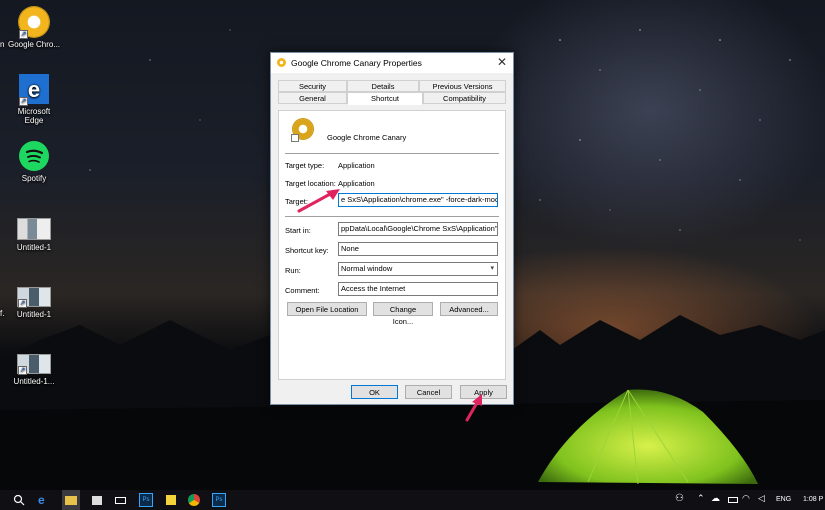  Describe the element at coordinates (34, 23) in the screenshot. I see `chrome-canary-icon: ↗` at that location.